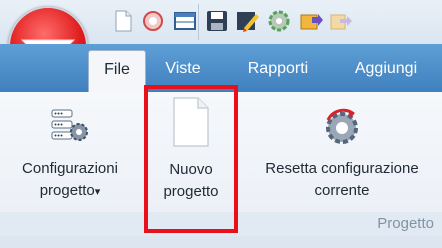 The width and height of the screenshot is (442, 248). I want to click on tab-aggiungi: Aggiungi, so click(386, 69).